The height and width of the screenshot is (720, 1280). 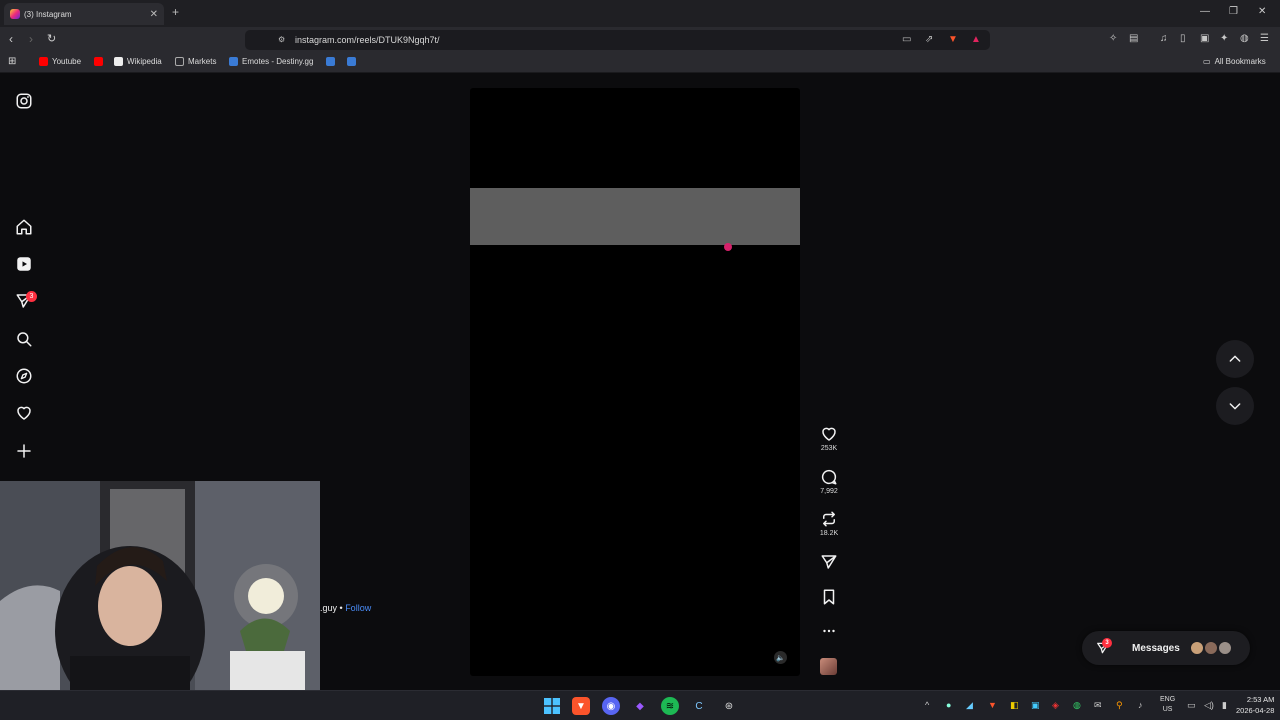 What do you see at coordinates (60, 61) in the screenshot?
I see `bookmark-youtube: Youtube` at bounding box center [60, 61].